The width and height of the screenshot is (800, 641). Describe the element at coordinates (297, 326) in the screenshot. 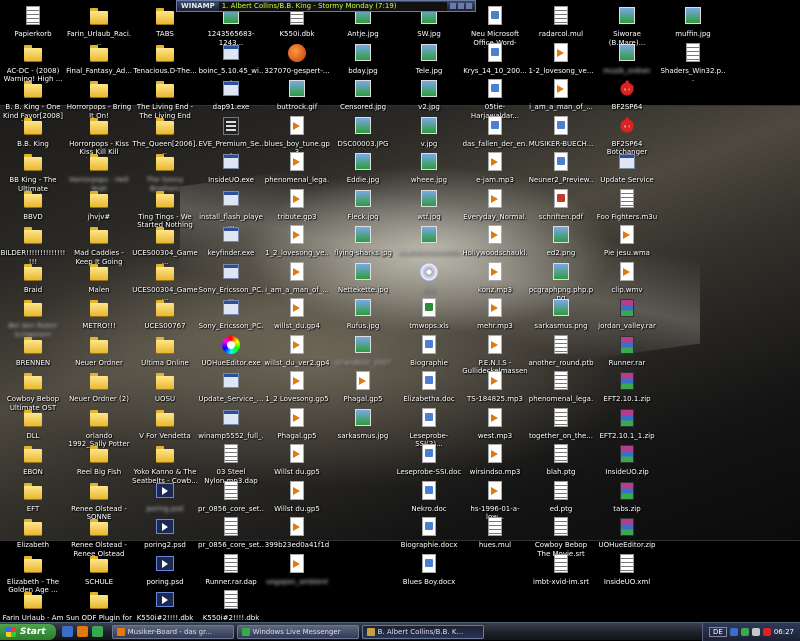

I see `desktop-icon-label: willst_du.gp4` at that location.